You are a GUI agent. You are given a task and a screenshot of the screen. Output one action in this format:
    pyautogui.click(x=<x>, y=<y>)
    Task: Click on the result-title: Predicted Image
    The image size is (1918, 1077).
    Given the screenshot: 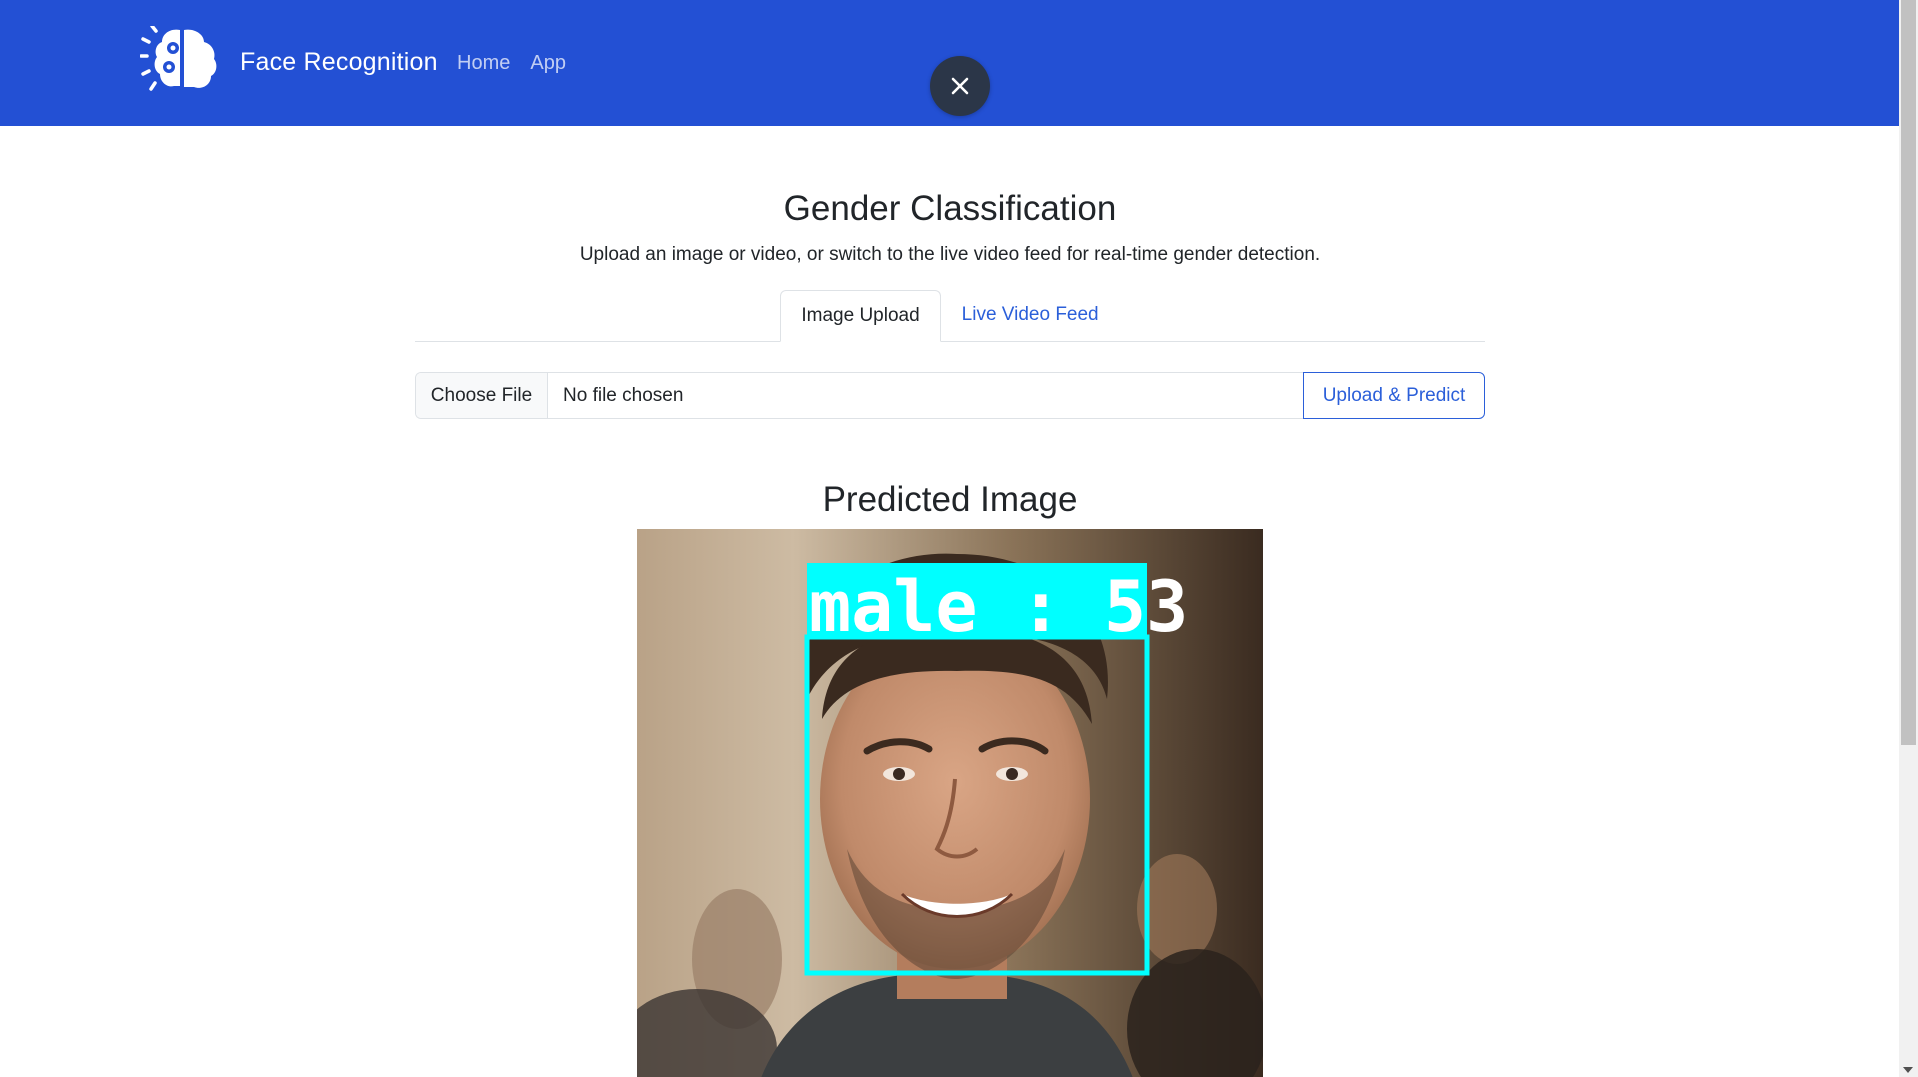 What is the action you would take?
    pyautogui.click(x=950, y=499)
    